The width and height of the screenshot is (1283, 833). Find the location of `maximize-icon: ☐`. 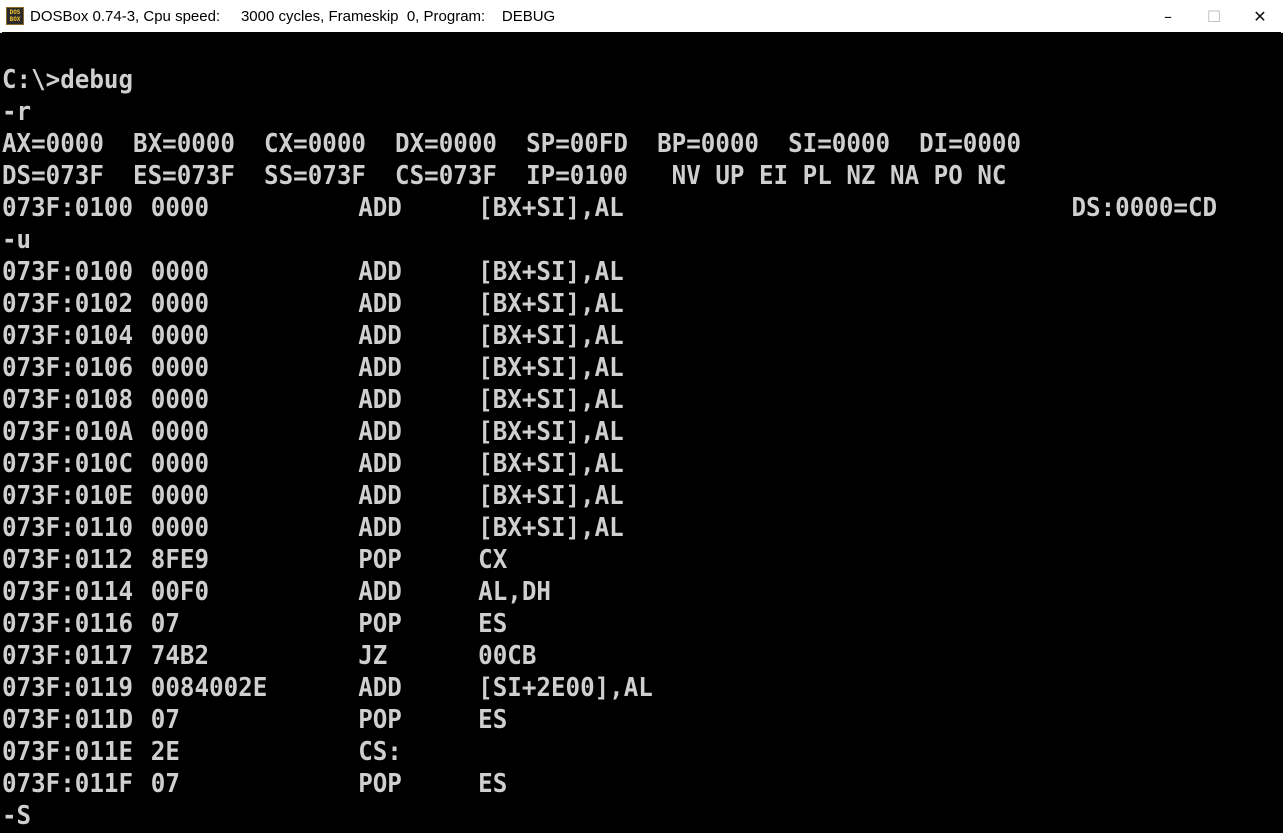

maximize-icon: ☐ is located at coordinates (1214, 16).